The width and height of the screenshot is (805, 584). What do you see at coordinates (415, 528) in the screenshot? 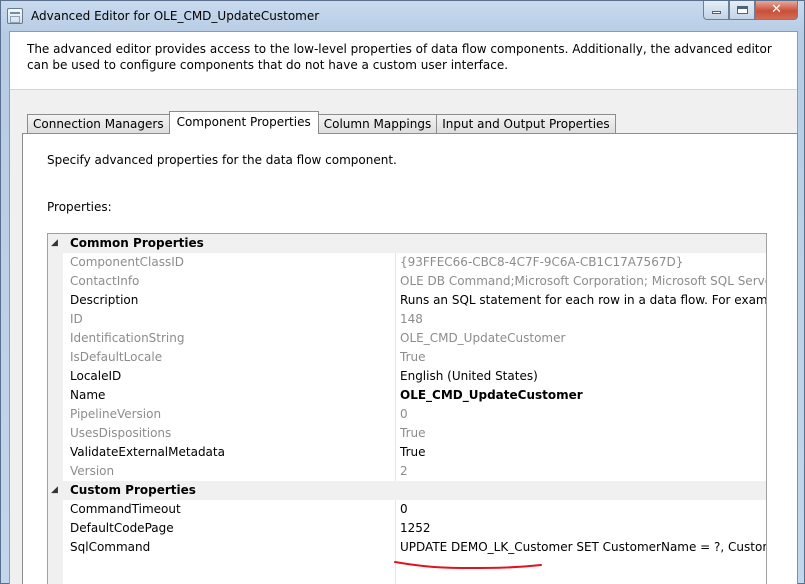
I see `property-value: 1252` at bounding box center [415, 528].